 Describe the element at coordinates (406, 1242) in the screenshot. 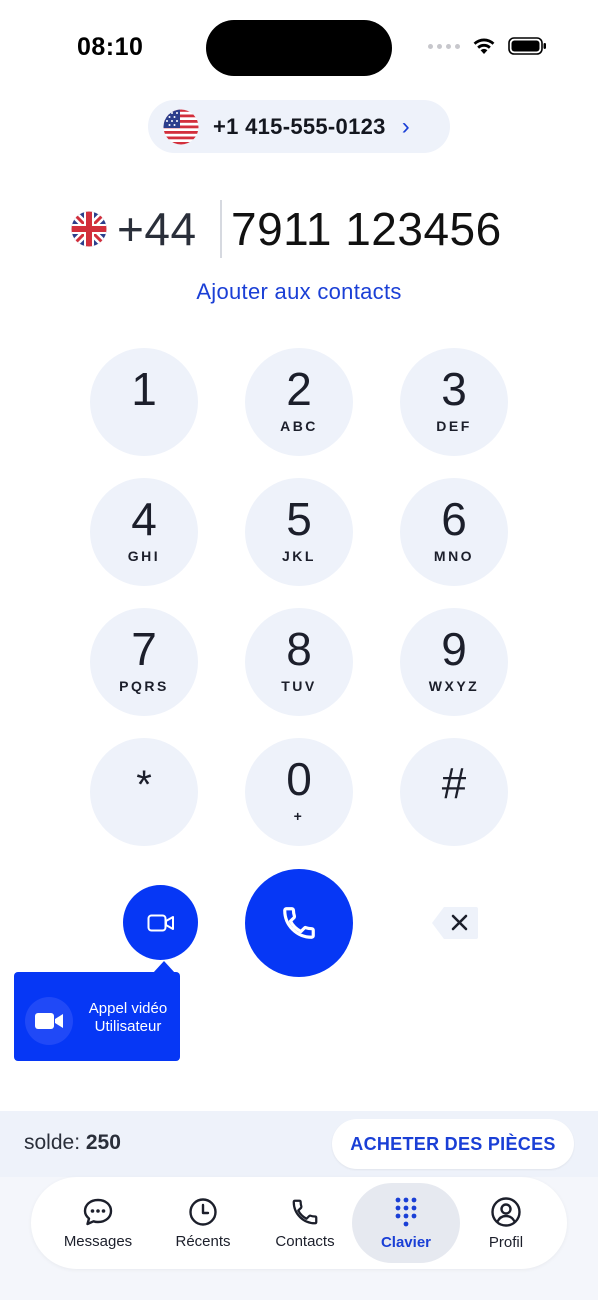

I see `tab-label: Clavier` at that location.